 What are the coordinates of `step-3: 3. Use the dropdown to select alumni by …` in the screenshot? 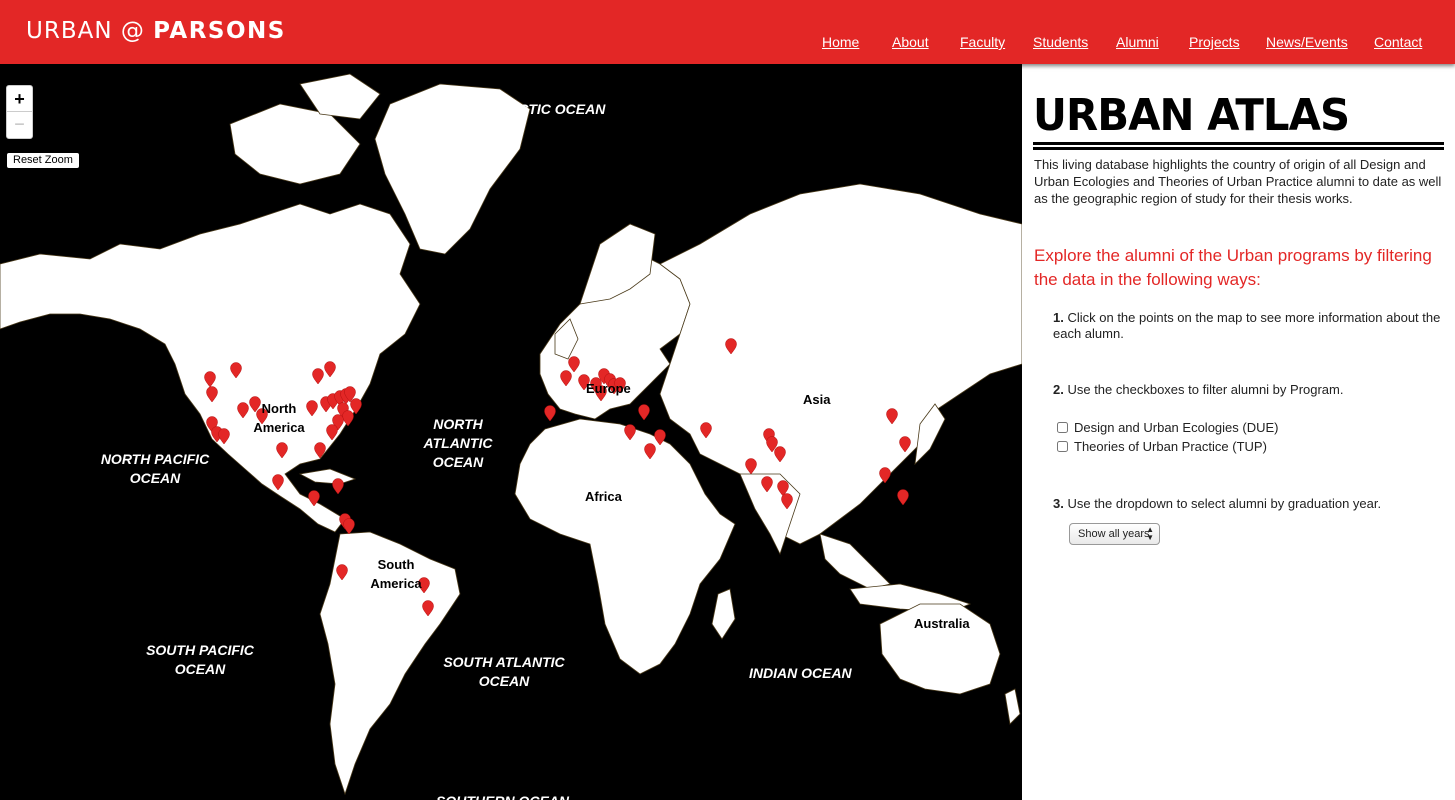 It's located at (1249, 504).